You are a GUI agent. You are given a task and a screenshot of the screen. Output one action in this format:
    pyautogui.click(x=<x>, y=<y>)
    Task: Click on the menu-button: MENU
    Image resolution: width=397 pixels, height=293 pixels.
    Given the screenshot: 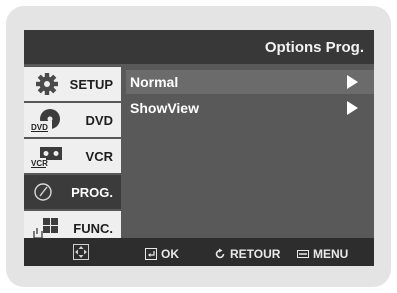 What is the action you would take?
    pyautogui.click(x=323, y=253)
    